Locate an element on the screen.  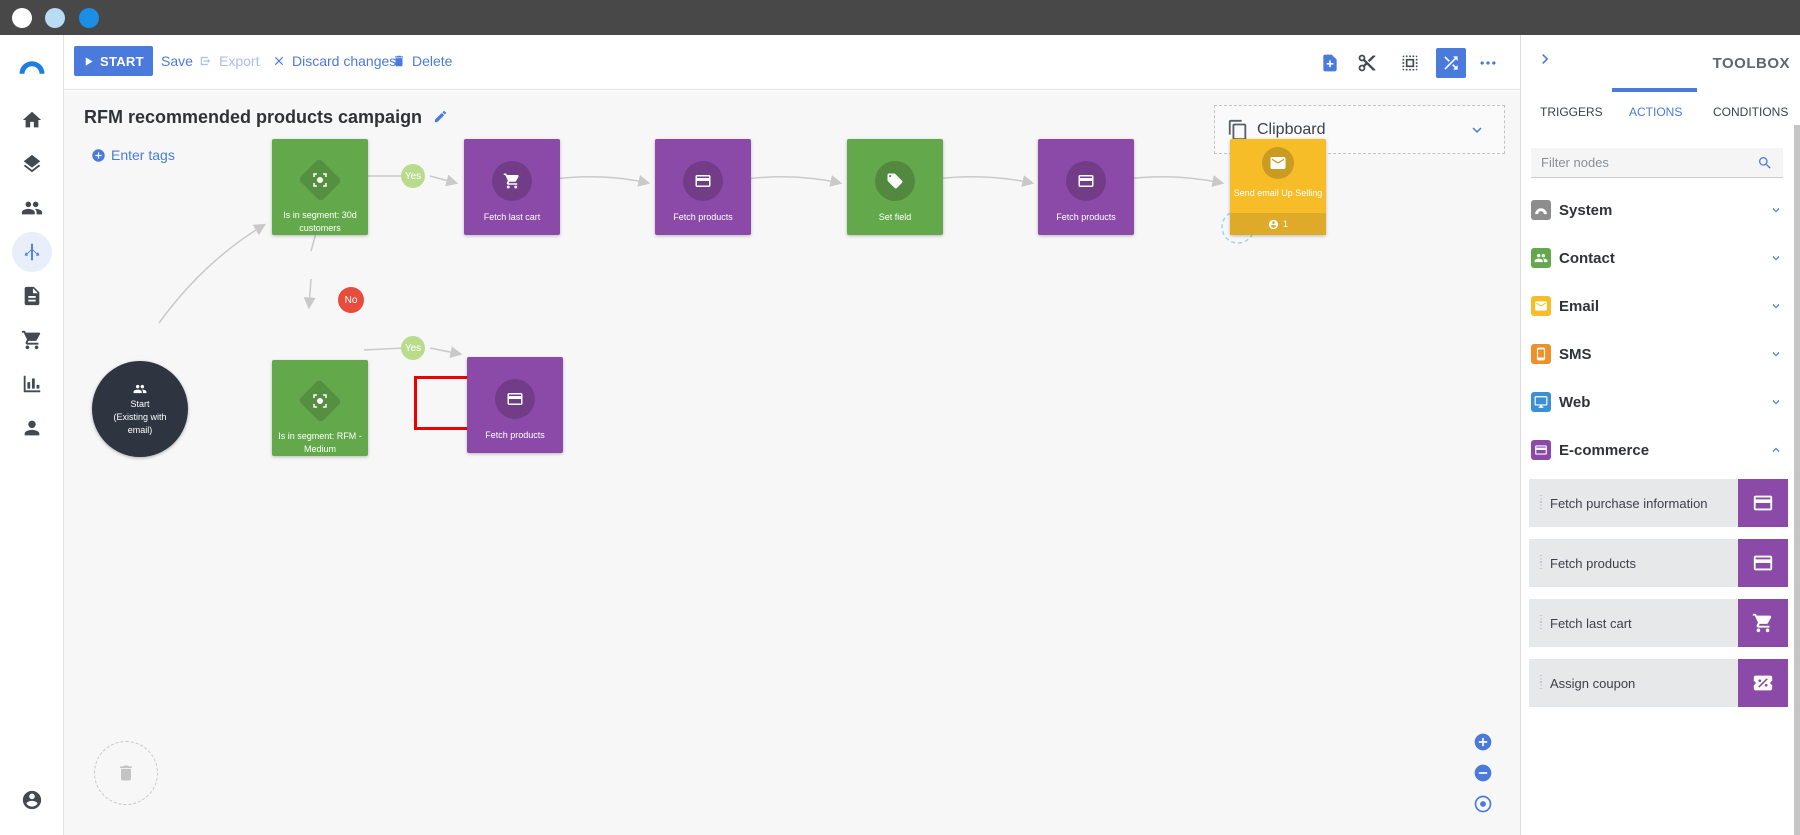
layers-icon is located at coordinates (32, 164).